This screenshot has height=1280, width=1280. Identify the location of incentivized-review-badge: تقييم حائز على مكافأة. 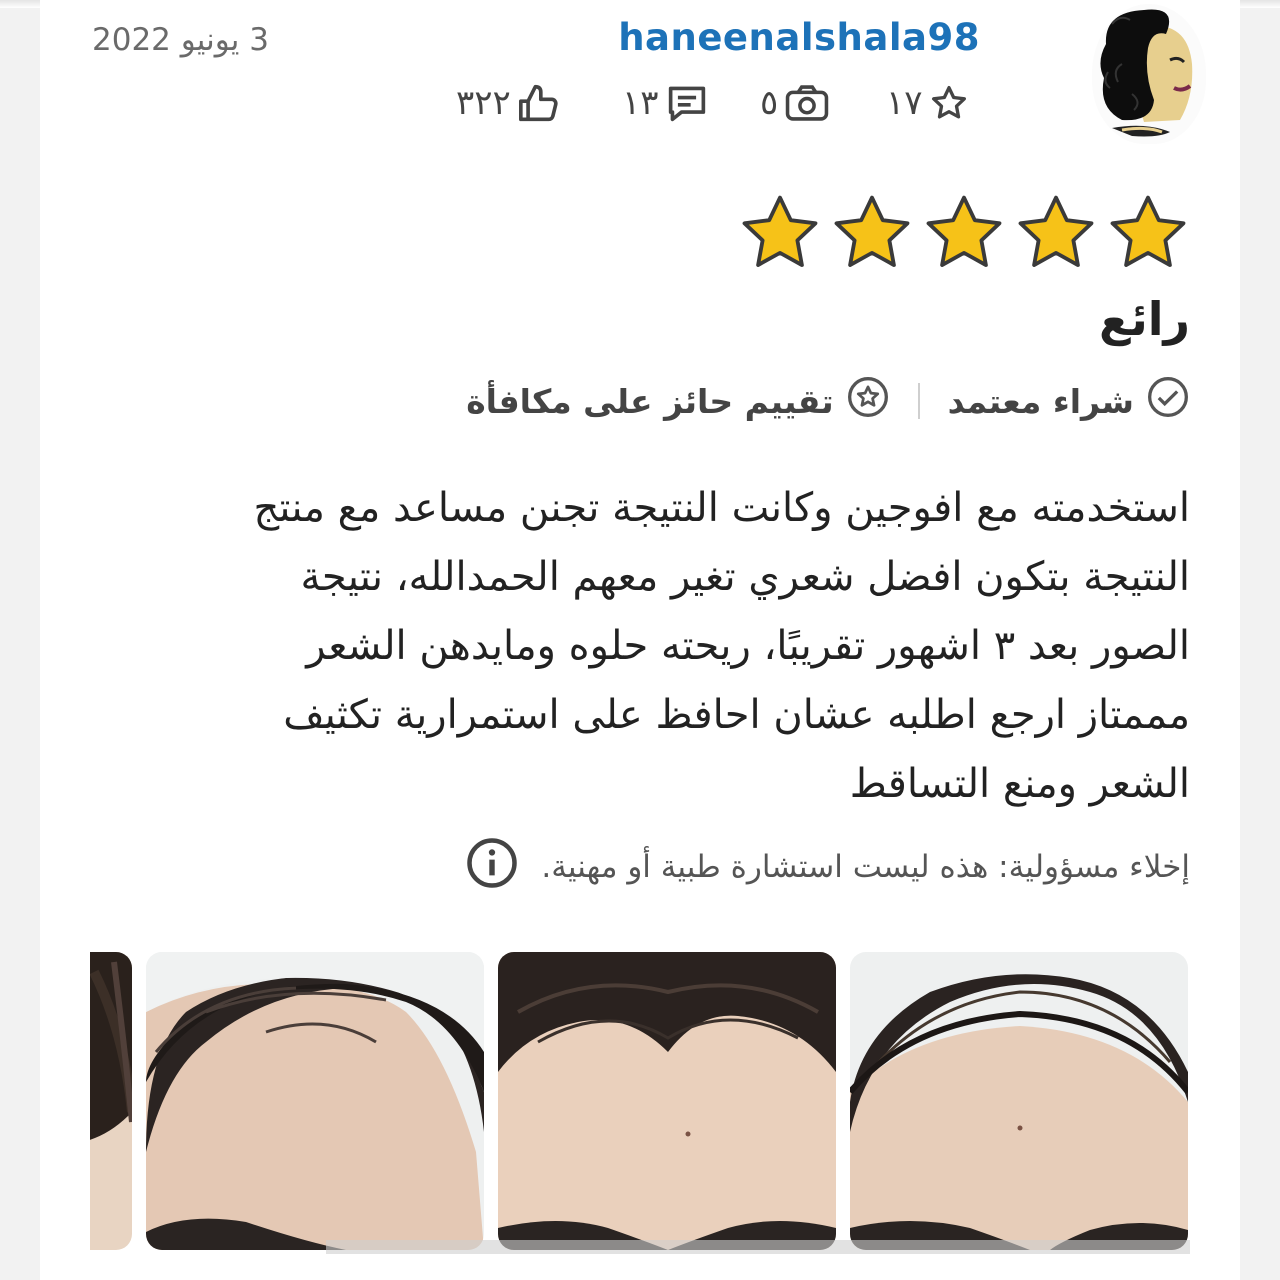
(677, 401).